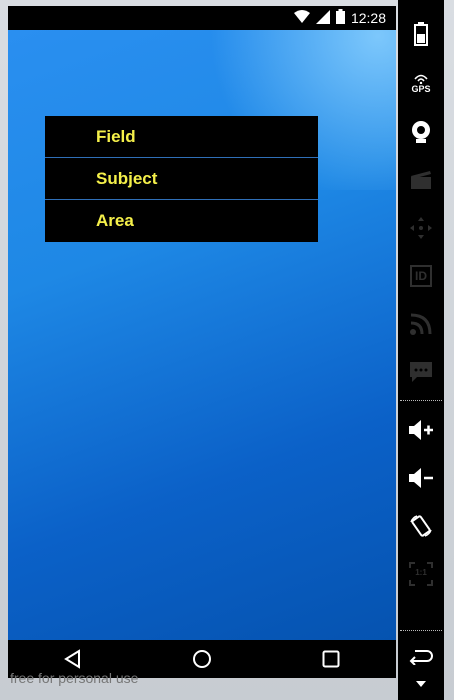 The height and width of the screenshot is (700, 454). What do you see at coordinates (421, 89) in the screenshot?
I see `gps-label: GPS` at bounding box center [421, 89].